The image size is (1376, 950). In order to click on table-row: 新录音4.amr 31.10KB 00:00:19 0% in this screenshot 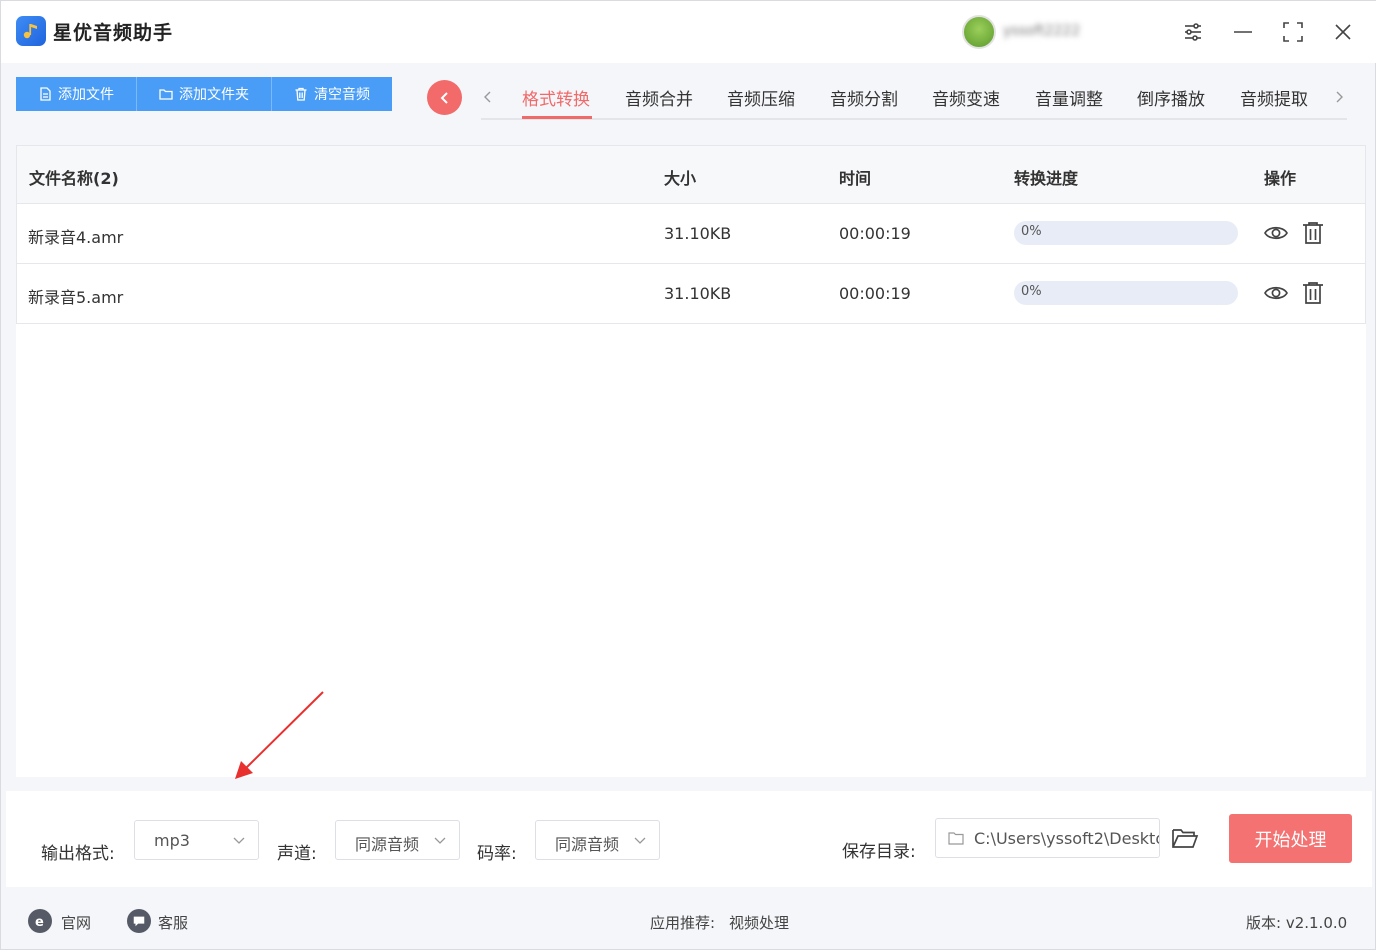, I will do `click(691, 234)`.